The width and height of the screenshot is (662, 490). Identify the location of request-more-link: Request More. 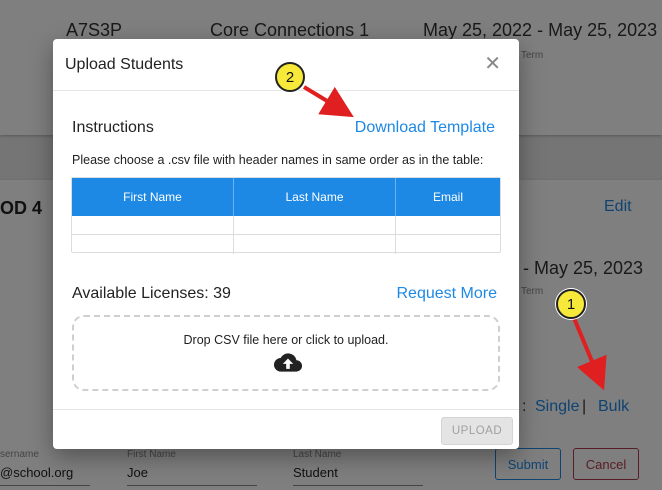
(447, 294).